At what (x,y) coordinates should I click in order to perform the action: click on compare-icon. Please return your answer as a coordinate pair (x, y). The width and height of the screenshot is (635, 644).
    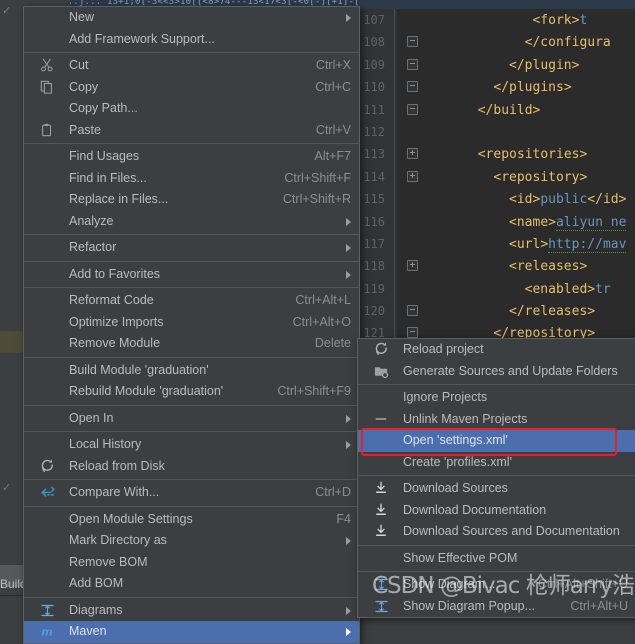
    Looking at the image, I should click on (48, 492).